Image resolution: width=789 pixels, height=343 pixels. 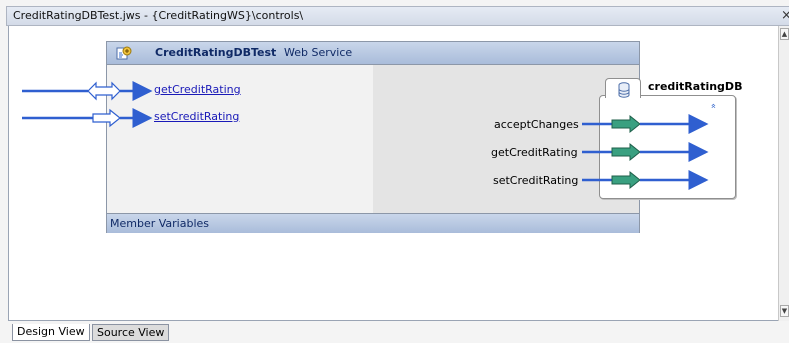 What do you see at coordinates (645, 124) in the screenshot?
I see `control-arrow-accept-changes` at bounding box center [645, 124].